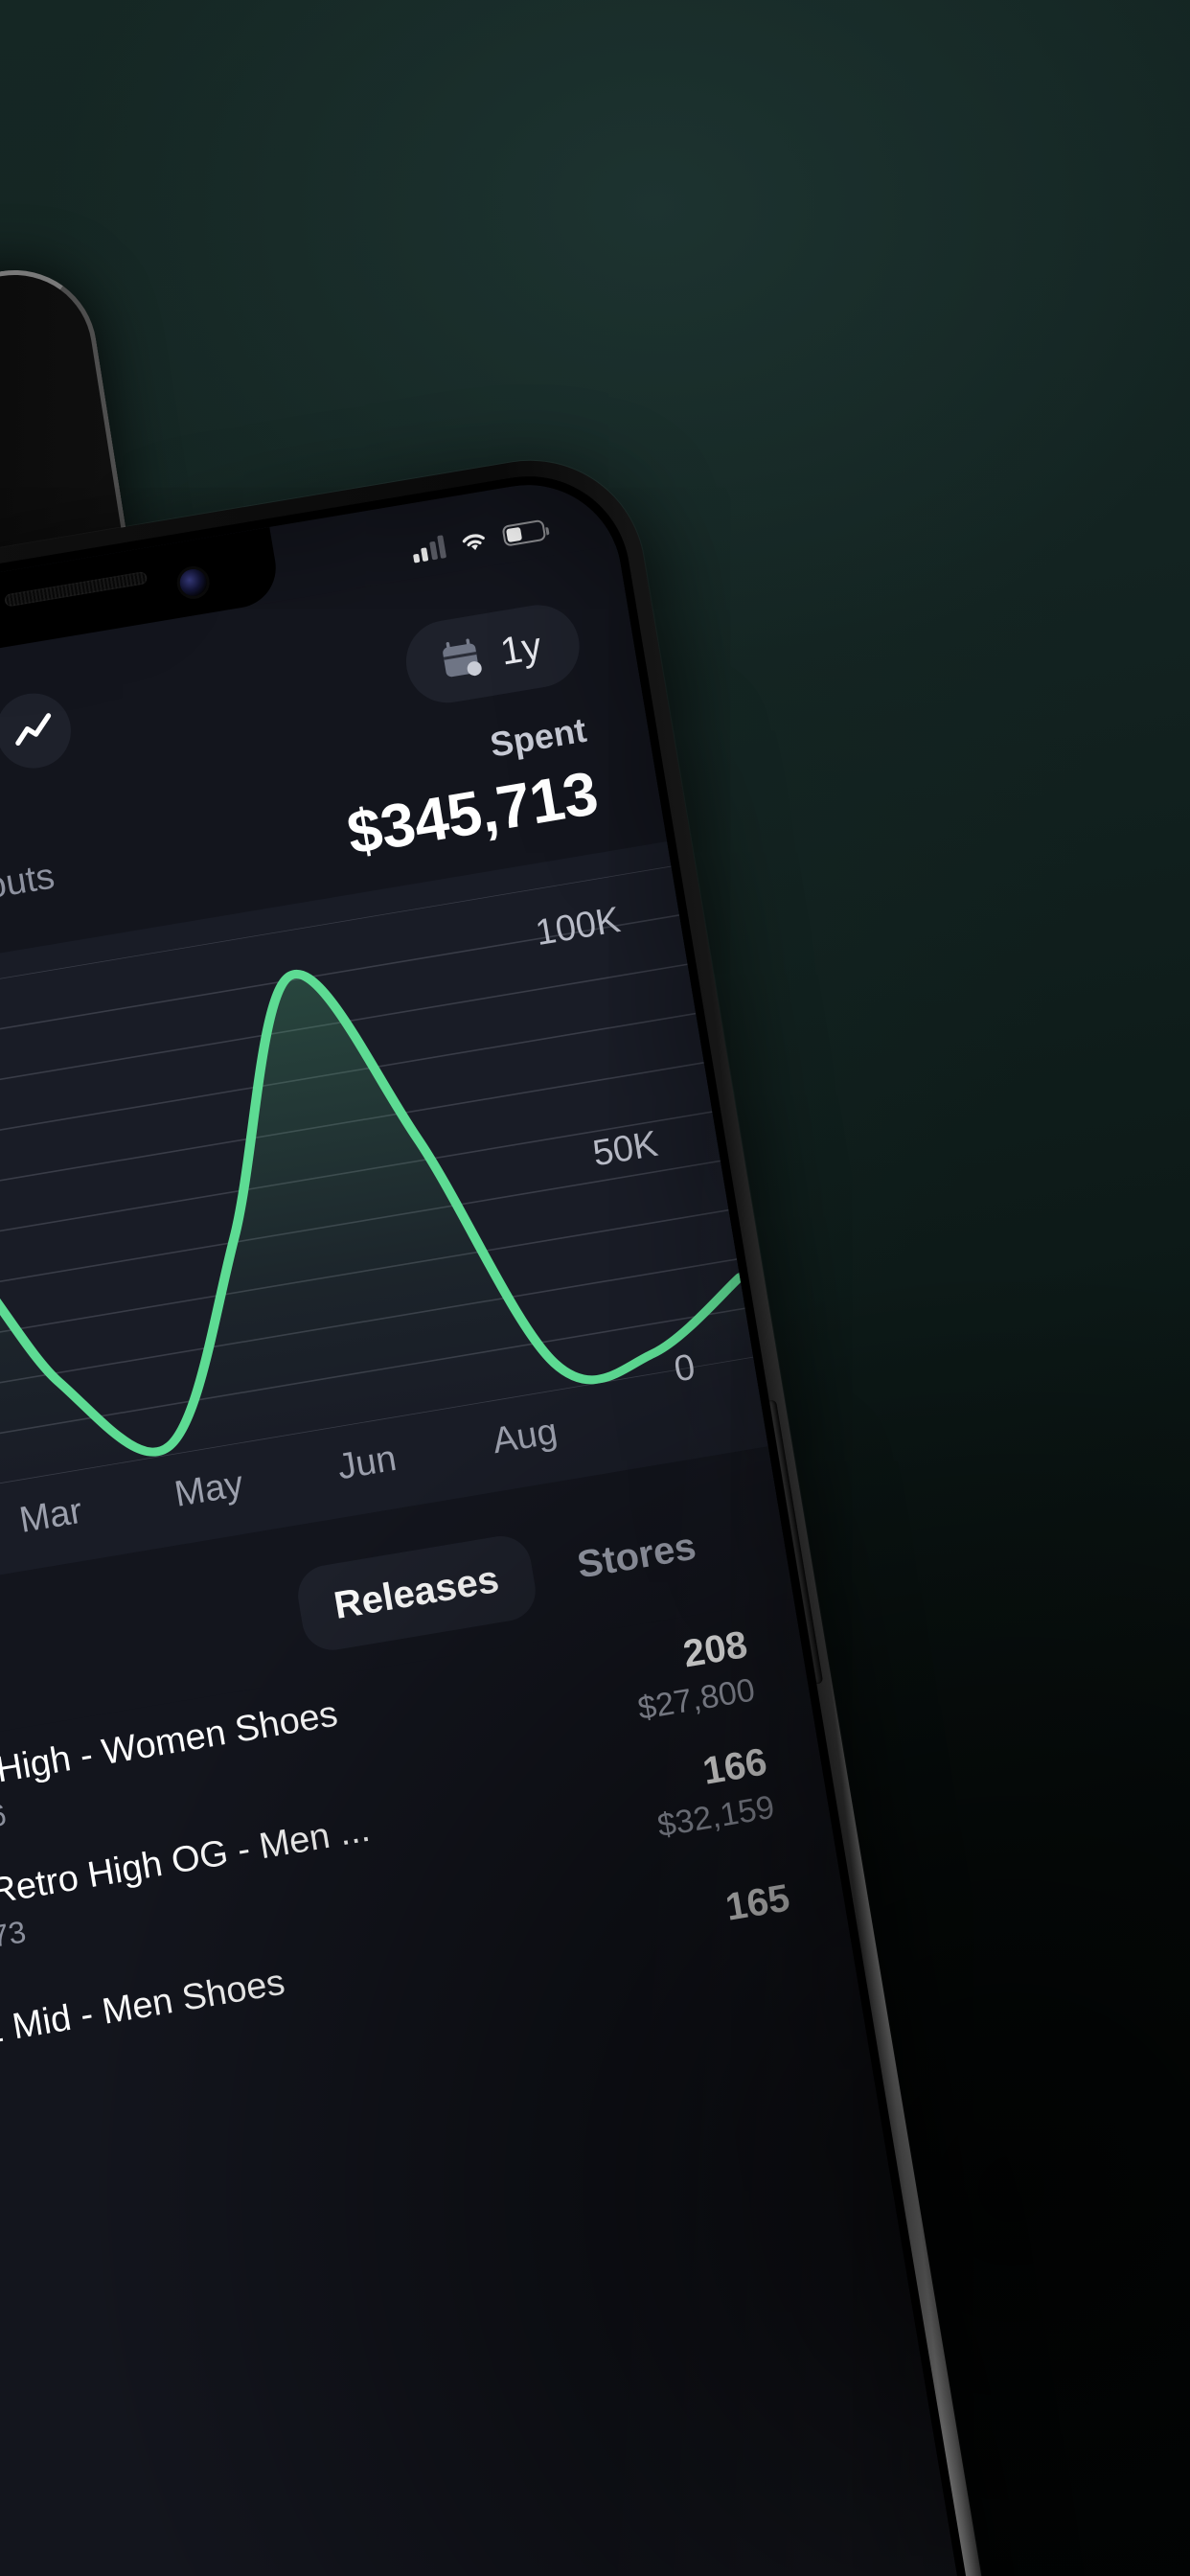 The image size is (1190, 2576). What do you see at coordinates (578, 927) in the screenshot?
I see `y-axis-tick: 100K` at bounding box center [578, 927].